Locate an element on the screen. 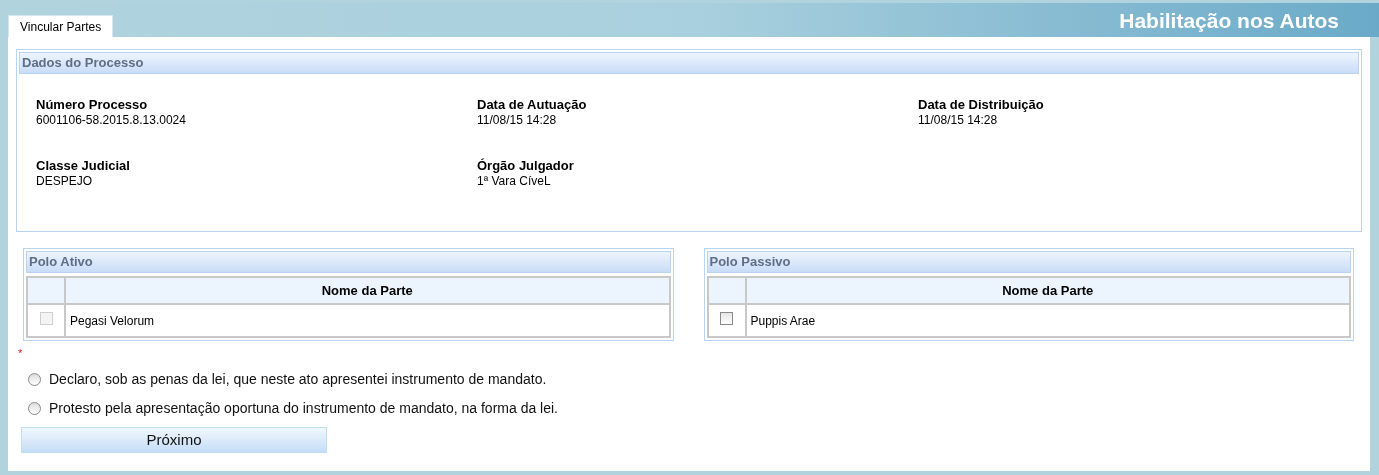  radio-label: Protesto pela apresentação oportuna do instrumento de mandato, na forma da lei. is located at coordinates (303, 408).